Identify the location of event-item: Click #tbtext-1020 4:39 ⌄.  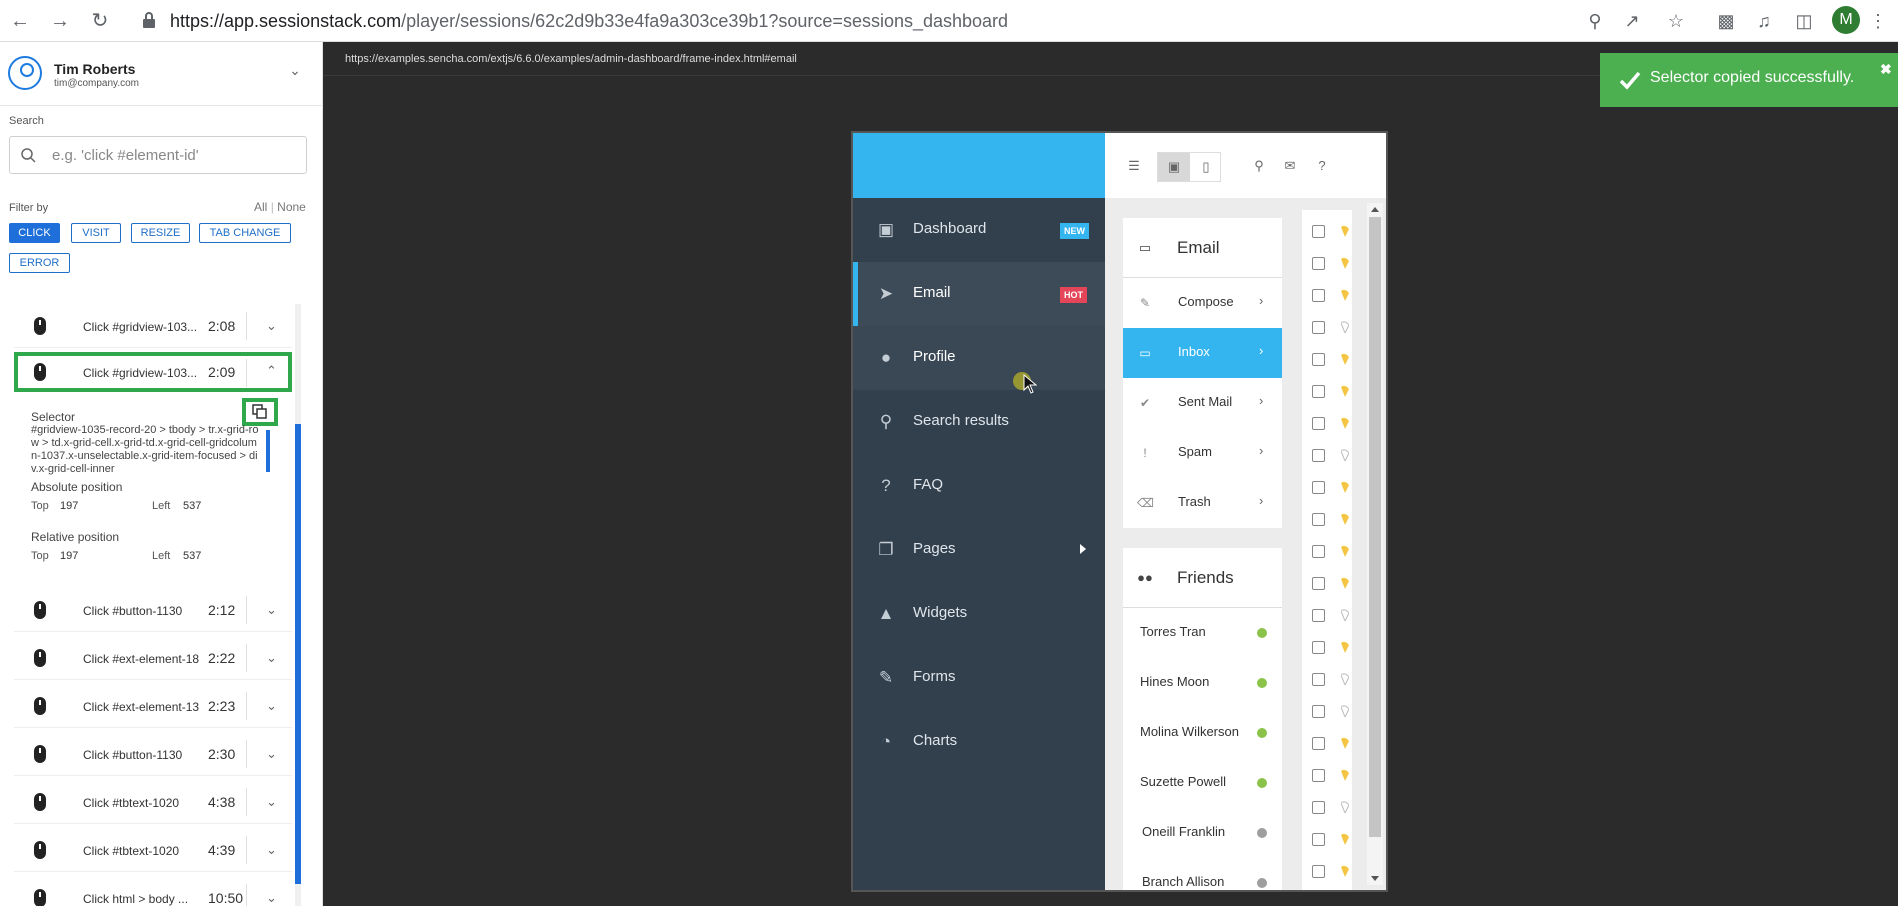
(153, 850).